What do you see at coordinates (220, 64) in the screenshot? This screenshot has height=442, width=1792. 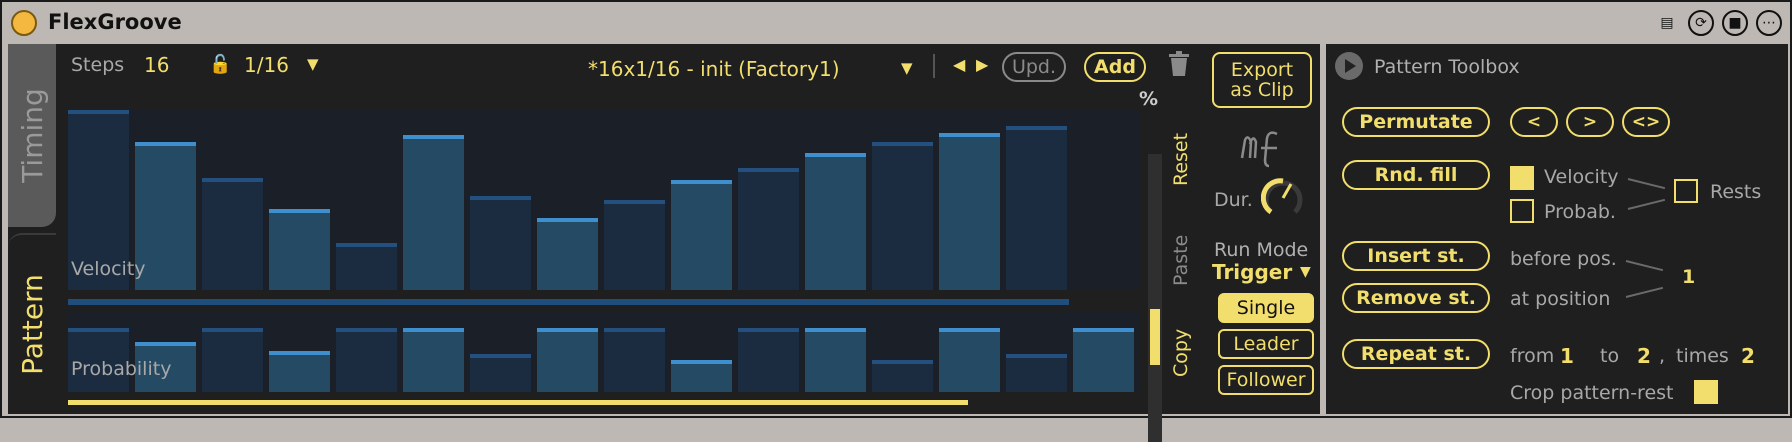 I see `unlock-icon: 🔓` at bounding box center [220, 64].